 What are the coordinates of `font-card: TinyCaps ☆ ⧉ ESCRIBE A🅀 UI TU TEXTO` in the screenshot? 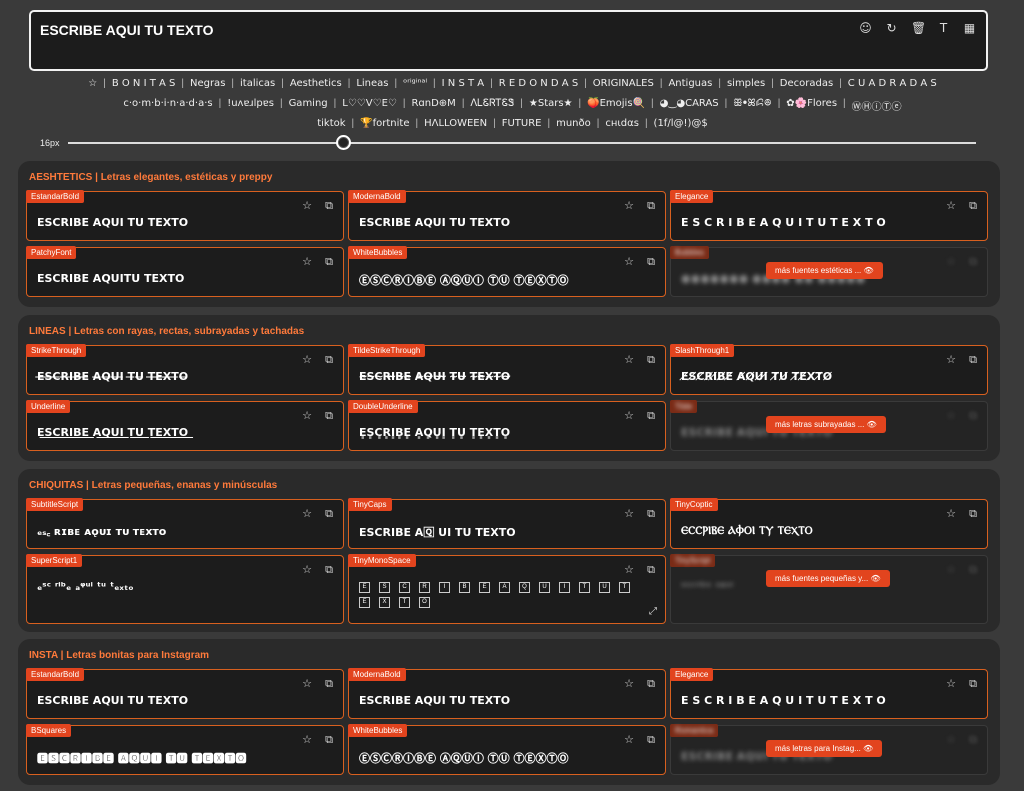 It's located at (507, 523).